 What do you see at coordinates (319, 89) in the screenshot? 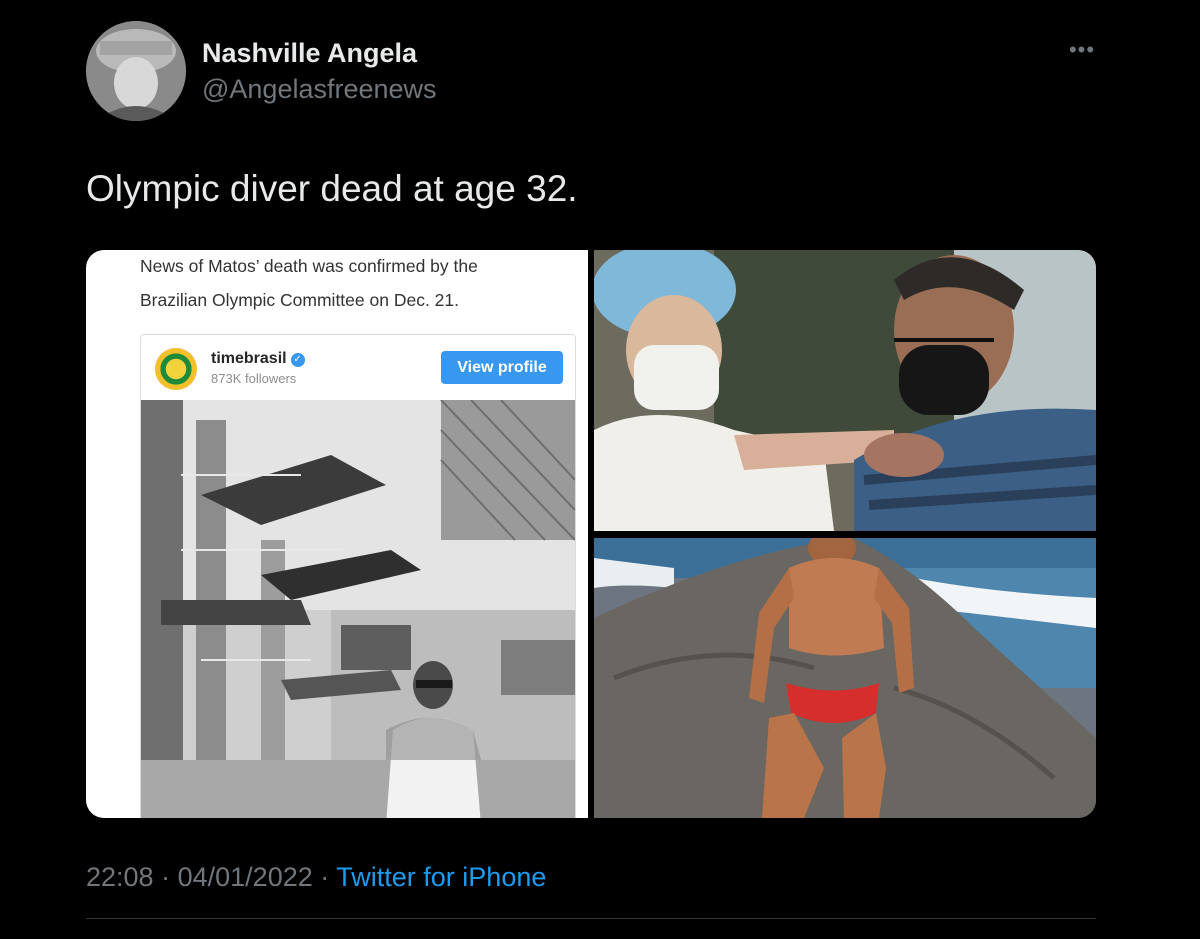
I see `author-handle: @Angelasfreenews` at bounding box center [319, 89].